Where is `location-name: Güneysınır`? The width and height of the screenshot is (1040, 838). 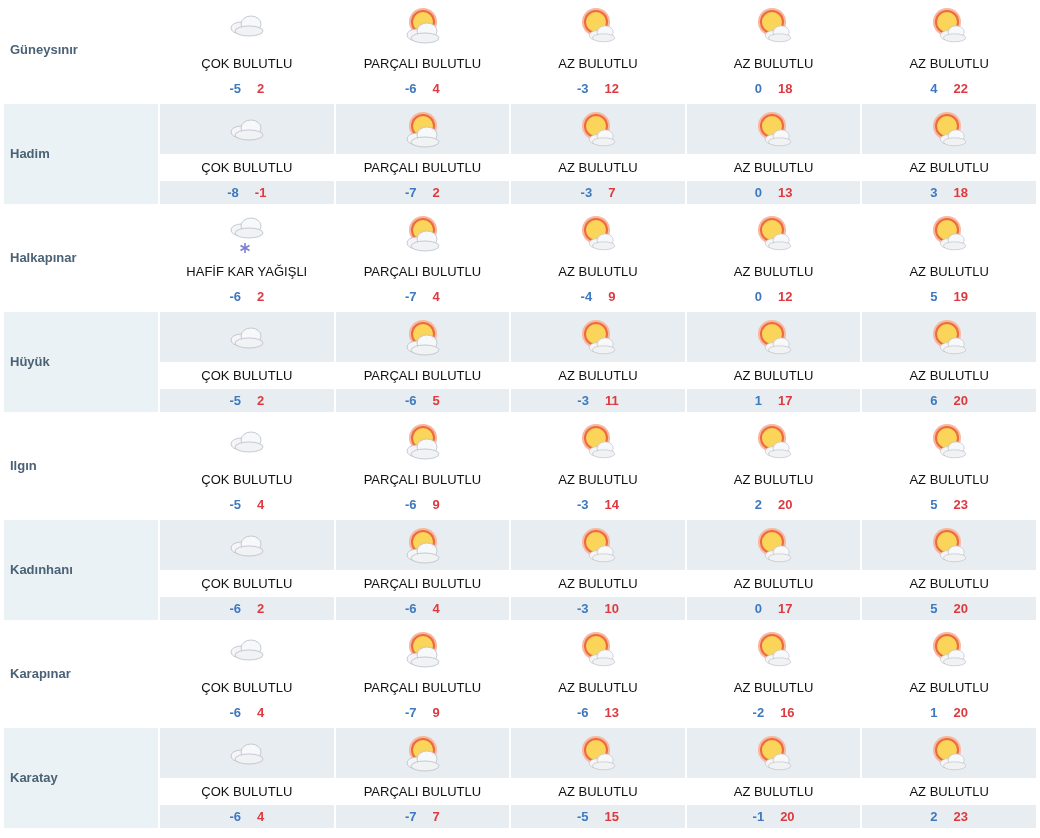 location-name: Güneysınır is located at coordinates (44, 50).